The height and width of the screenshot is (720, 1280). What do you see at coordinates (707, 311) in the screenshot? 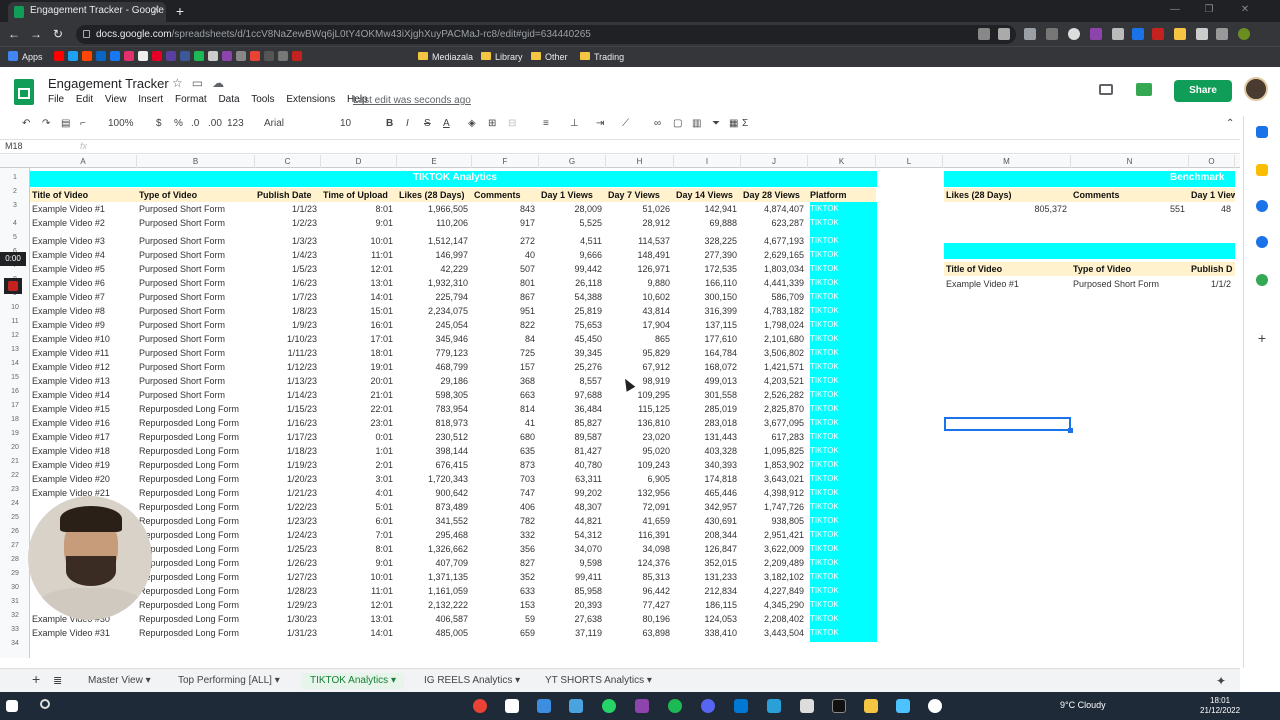
I see `table-cell: 316,399` at bounding box center [707, 311].